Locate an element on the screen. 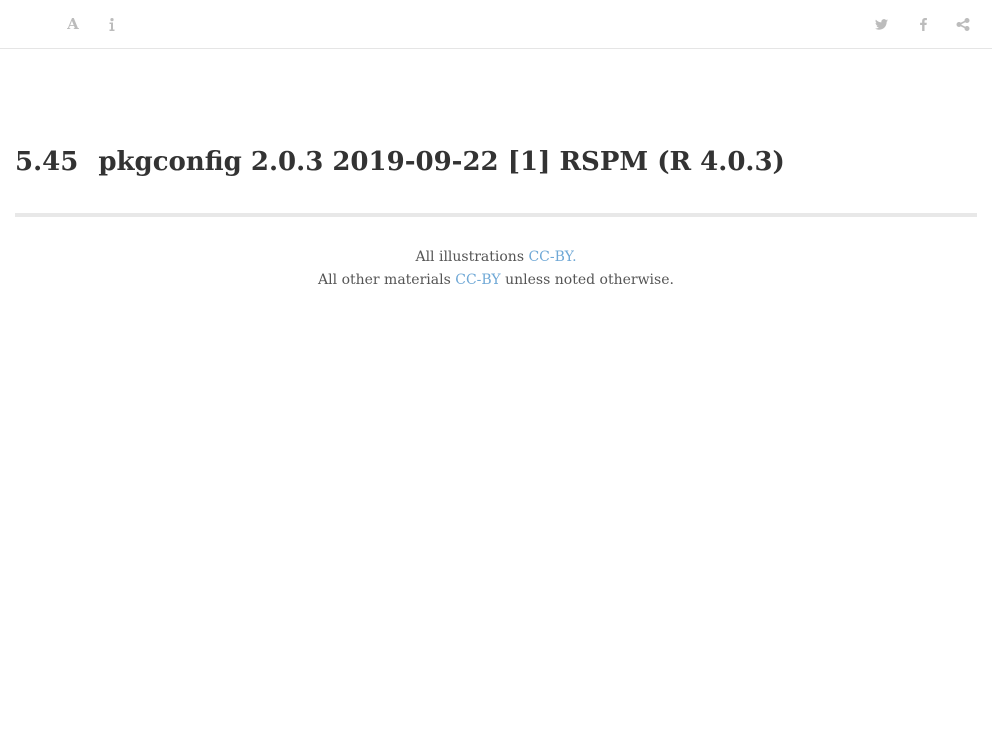  twitter-icon is located at coordinates (881, 24).